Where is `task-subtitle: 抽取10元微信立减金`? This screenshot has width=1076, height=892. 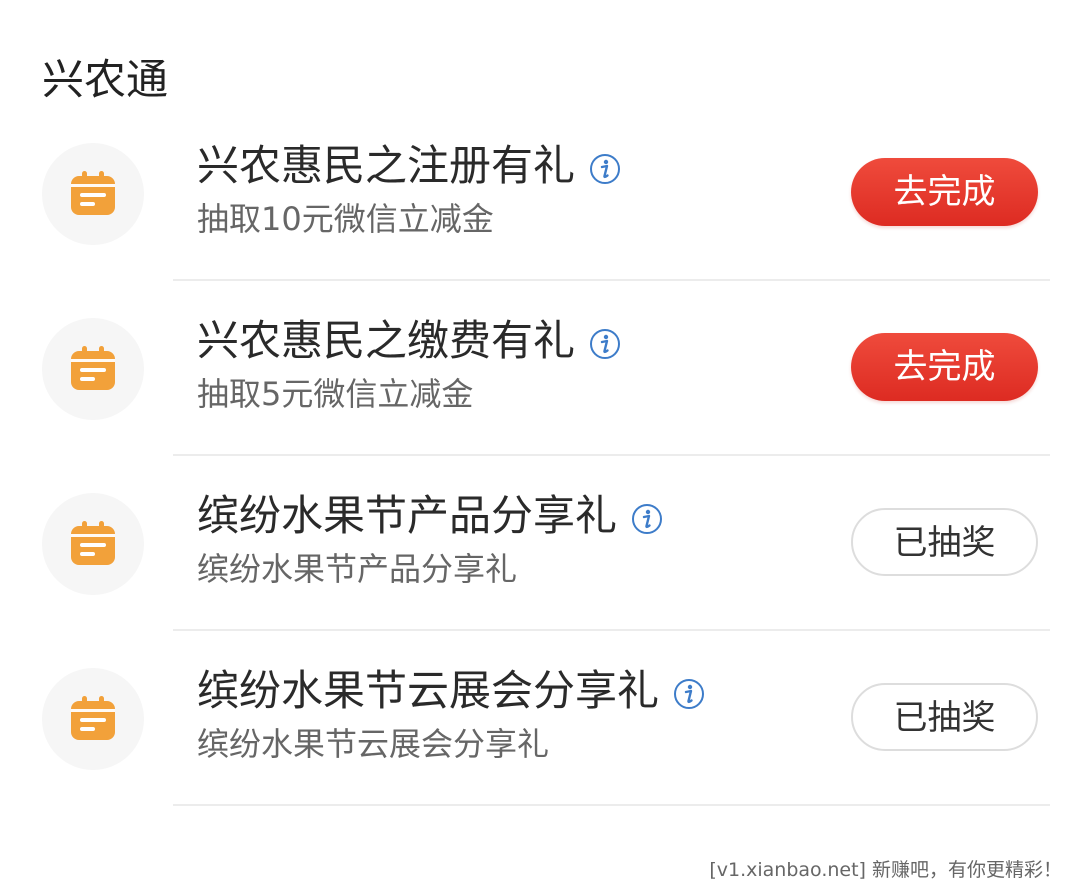 task-subtitle: 抽取10元微信立减金 is located at coordinates (345, 219).